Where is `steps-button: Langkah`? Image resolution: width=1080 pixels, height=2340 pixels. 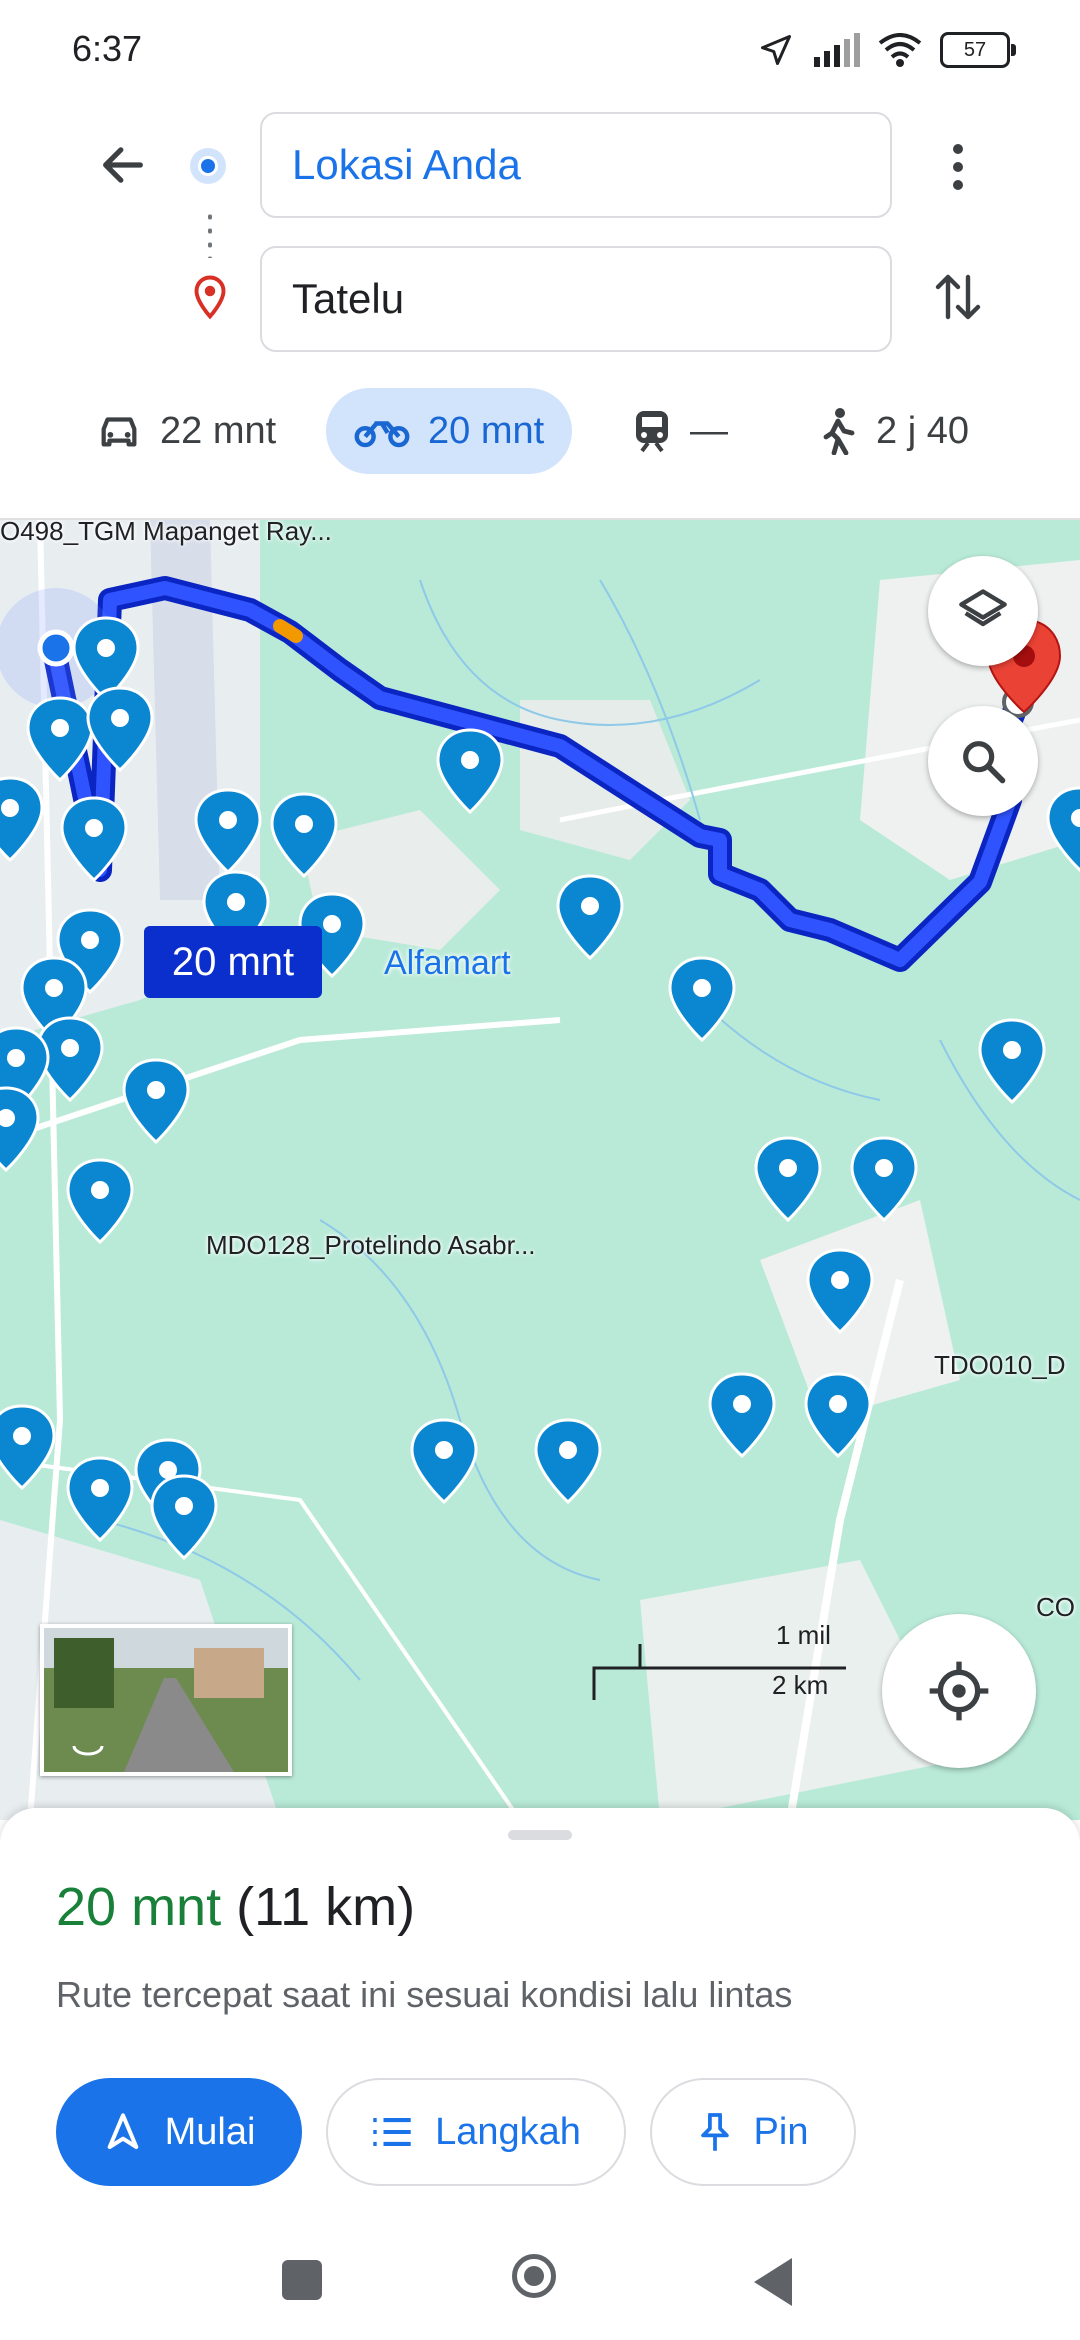 steps-button: Langkah is located at coordinates (476, 2132).